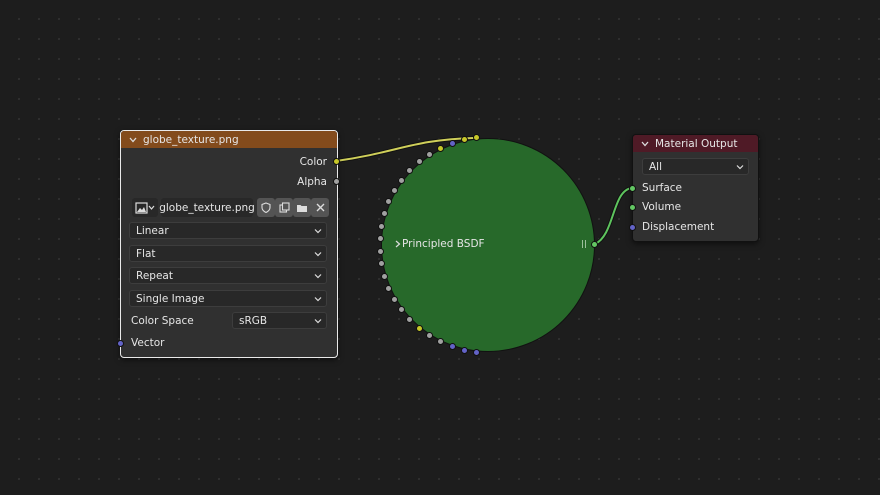 This screenshot has height=495, width=880. I want to click on output-color-label: Color, so click(313, 162).